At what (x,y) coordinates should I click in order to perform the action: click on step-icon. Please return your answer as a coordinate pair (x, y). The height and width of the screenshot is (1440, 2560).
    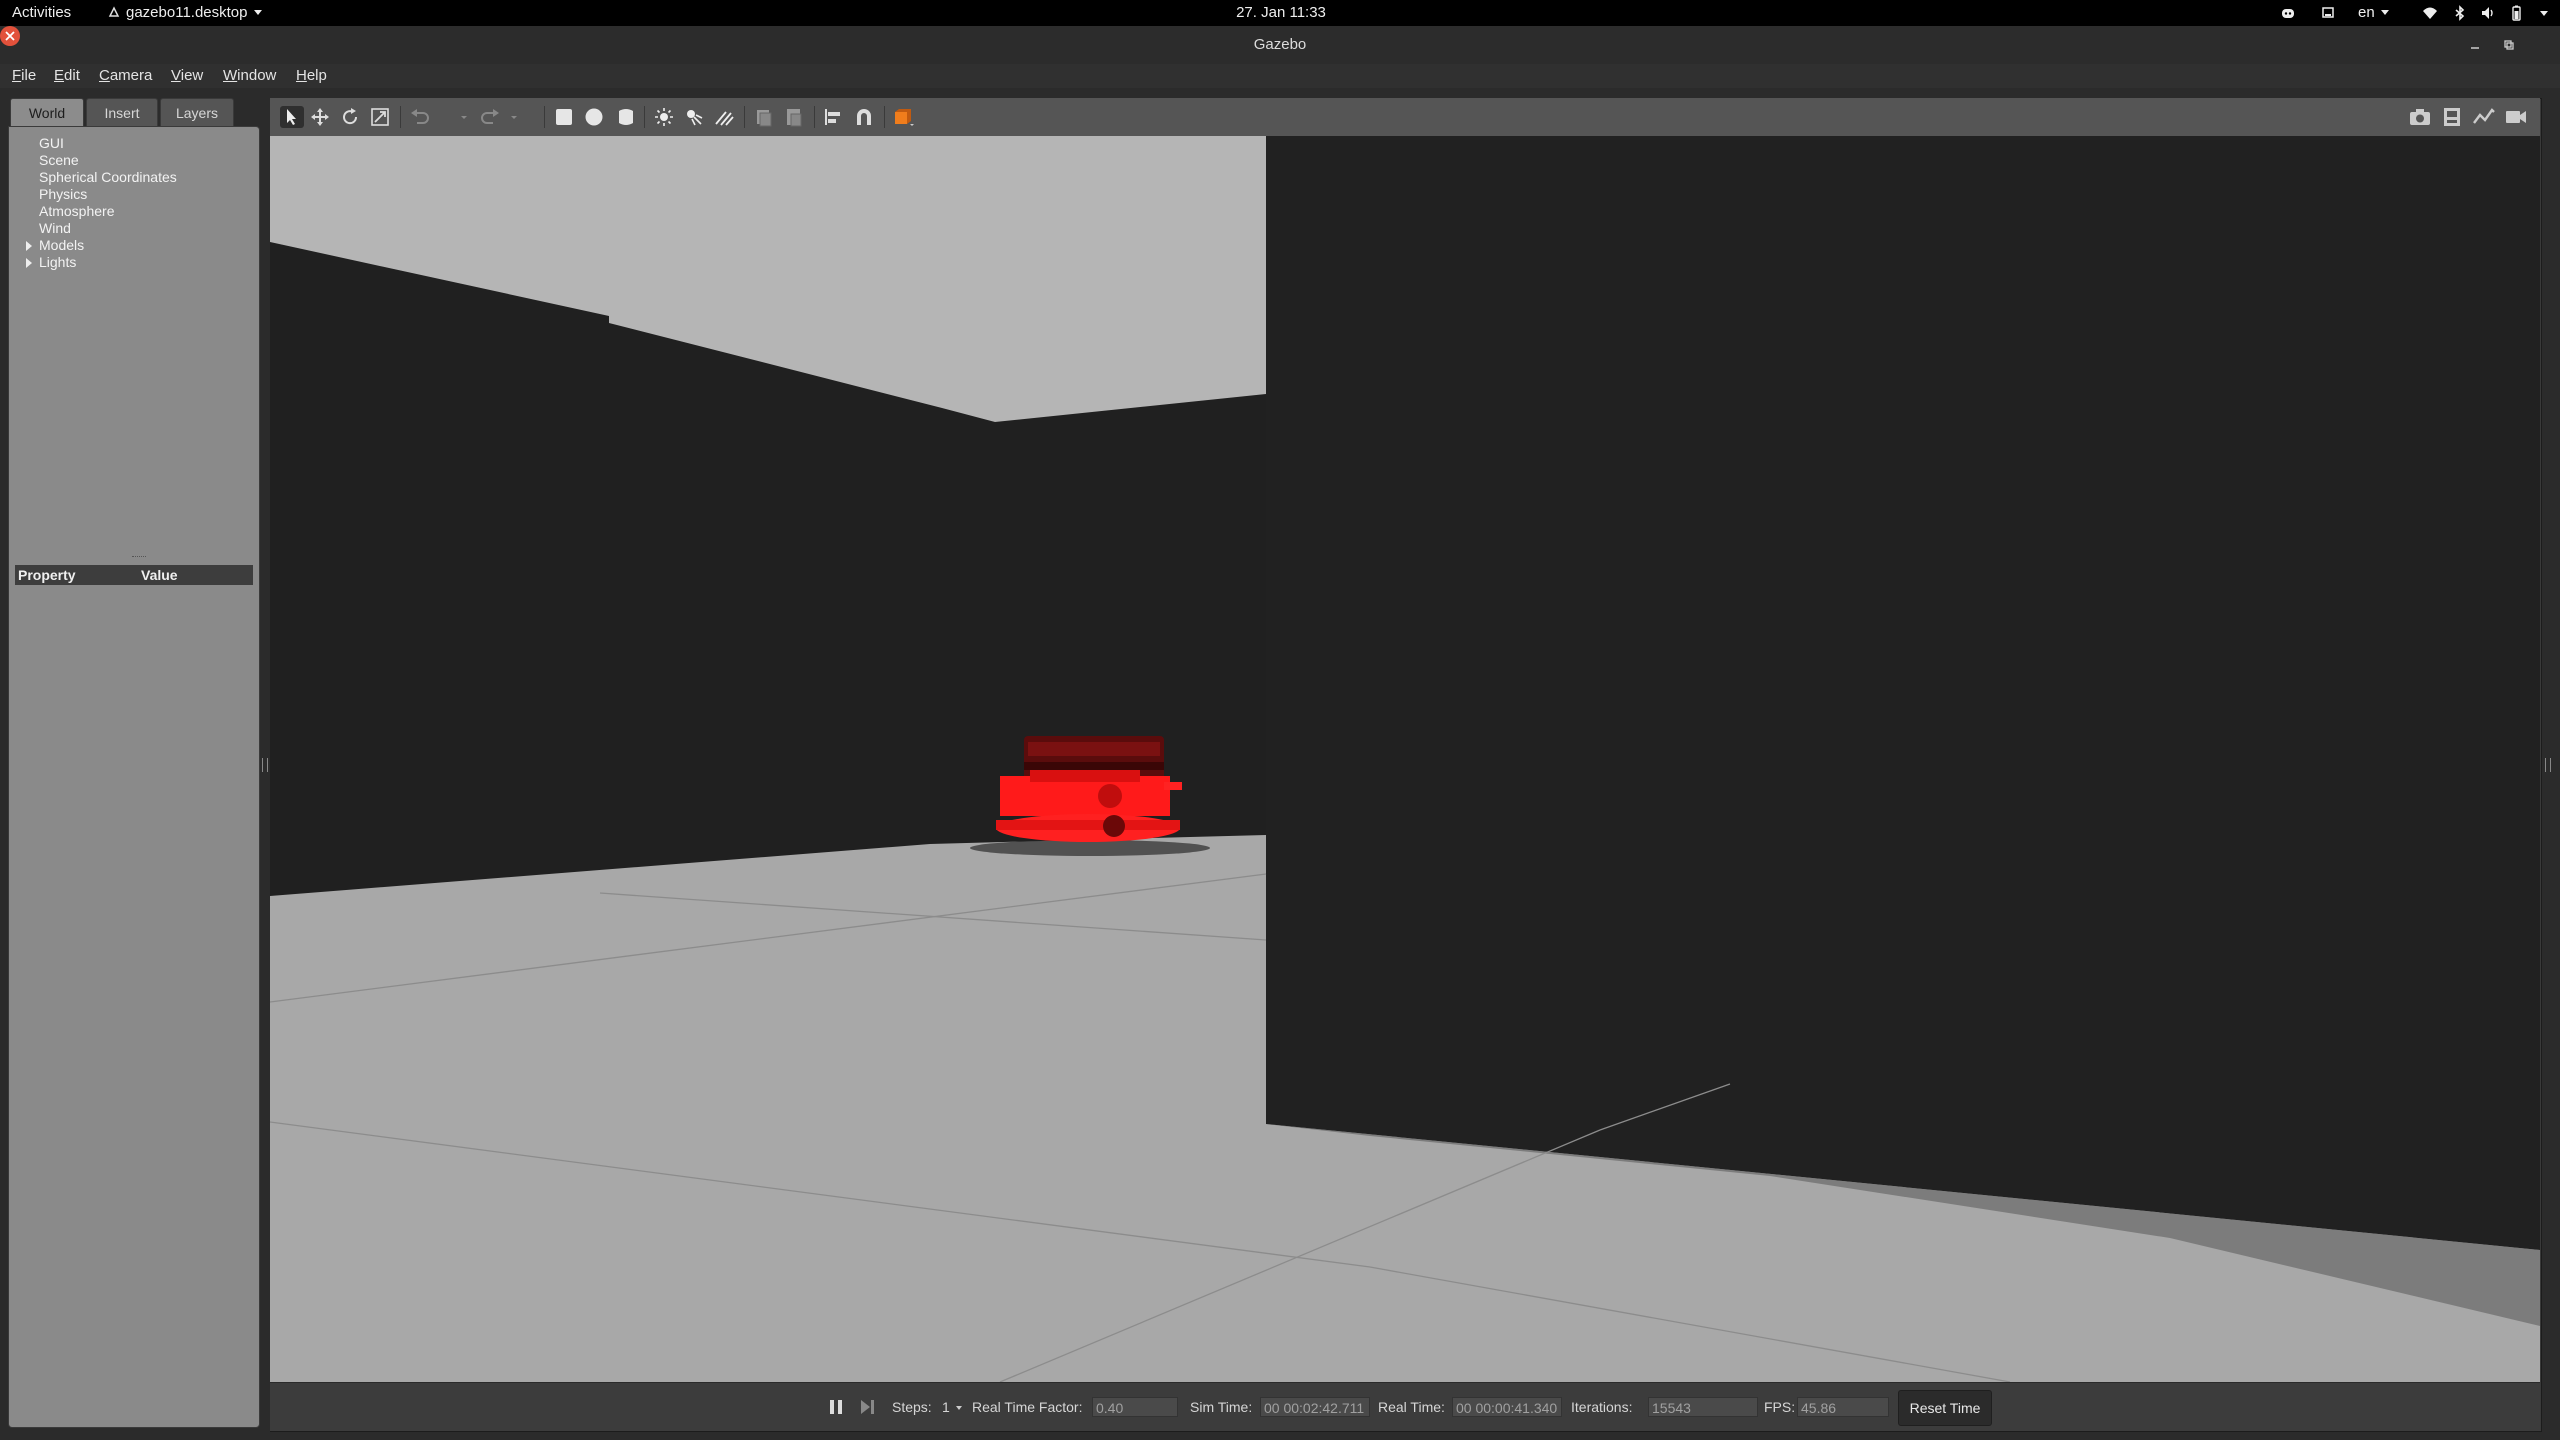
    Looking at the image, I should click on (867, 1407).